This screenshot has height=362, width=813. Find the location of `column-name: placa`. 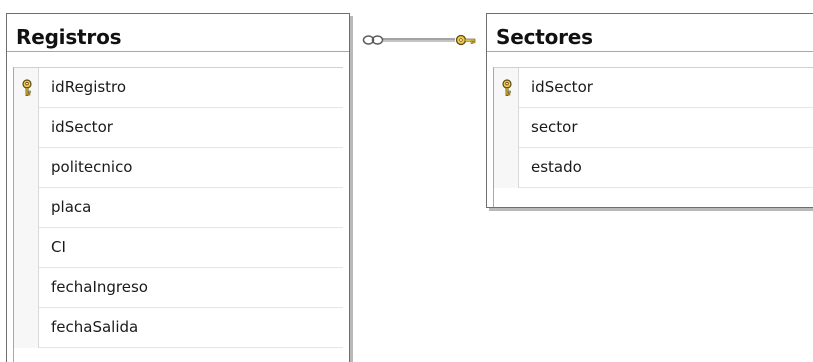

column-name: placa is located at coordinates (71, 207).